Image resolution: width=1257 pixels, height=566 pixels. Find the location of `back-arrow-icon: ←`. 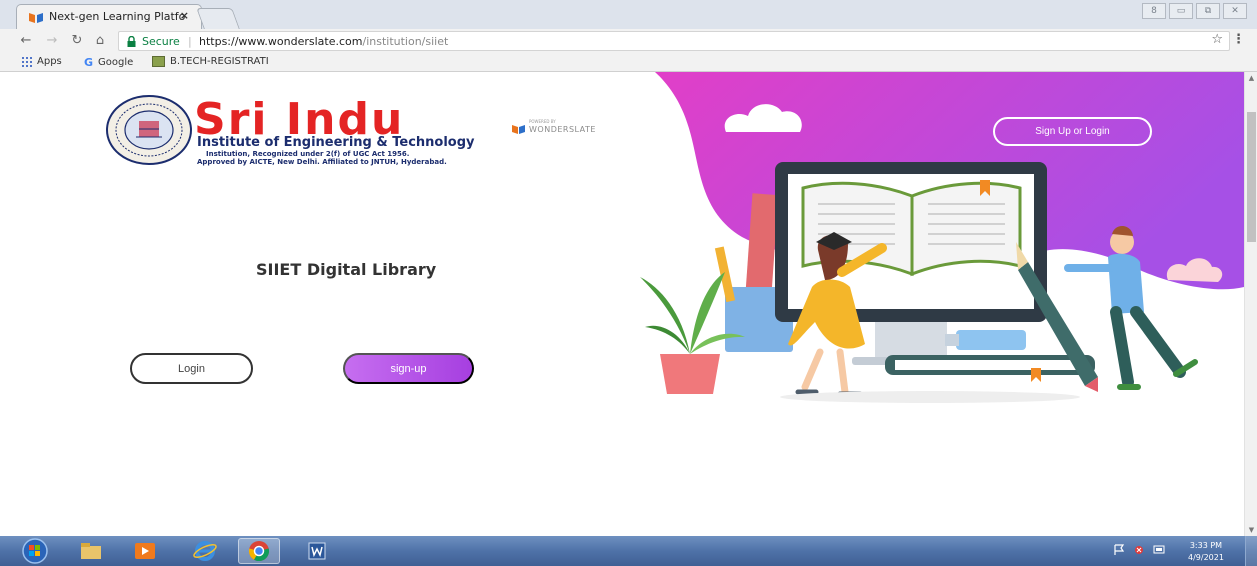

back-arrow-icon: ← is located at coordinates (26, 40).